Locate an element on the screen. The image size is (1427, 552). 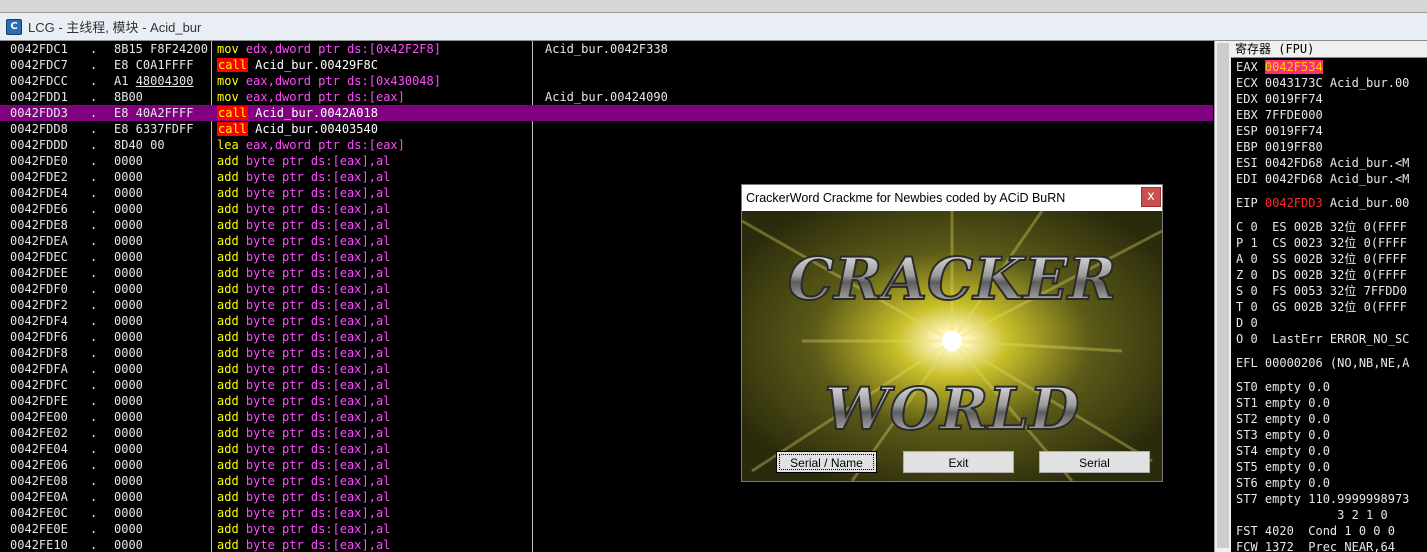
register-line: ST7 empty 110.9999998973 is located at coordinates (1322, 499).